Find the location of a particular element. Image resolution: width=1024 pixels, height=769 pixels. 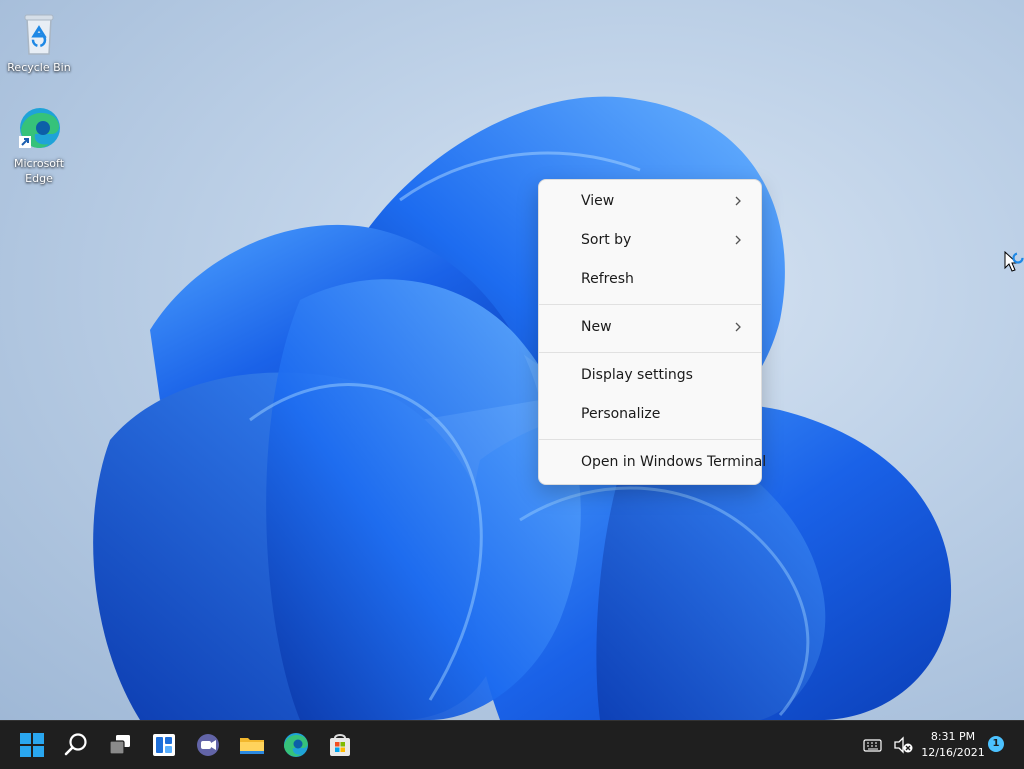

menu-item-label: Open in Windows Terminal is located at coordinates (674, 462).